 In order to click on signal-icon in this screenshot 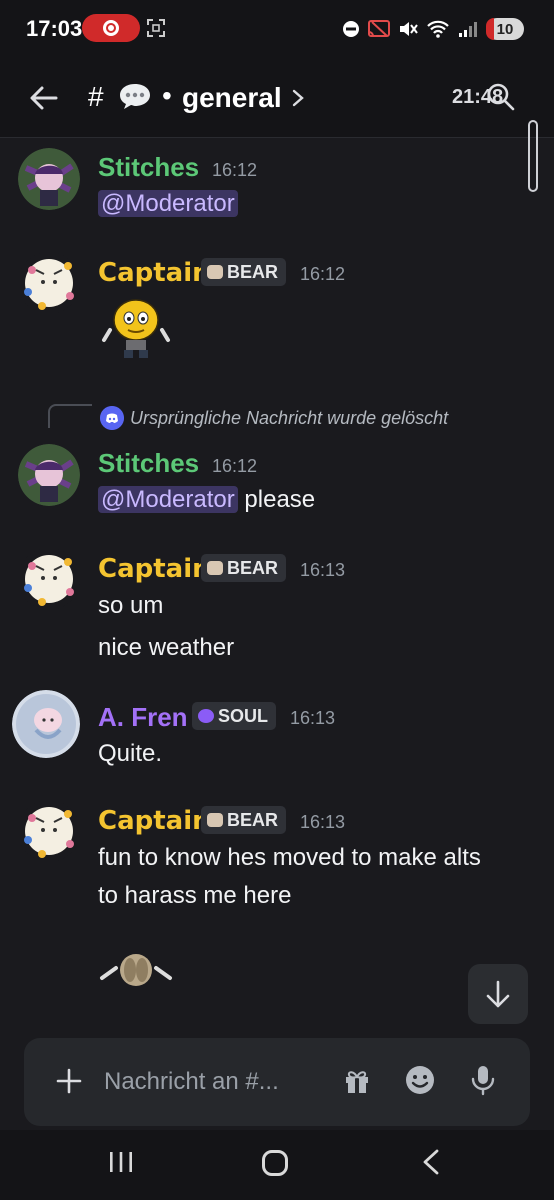, I will do `click(468, 29)`.